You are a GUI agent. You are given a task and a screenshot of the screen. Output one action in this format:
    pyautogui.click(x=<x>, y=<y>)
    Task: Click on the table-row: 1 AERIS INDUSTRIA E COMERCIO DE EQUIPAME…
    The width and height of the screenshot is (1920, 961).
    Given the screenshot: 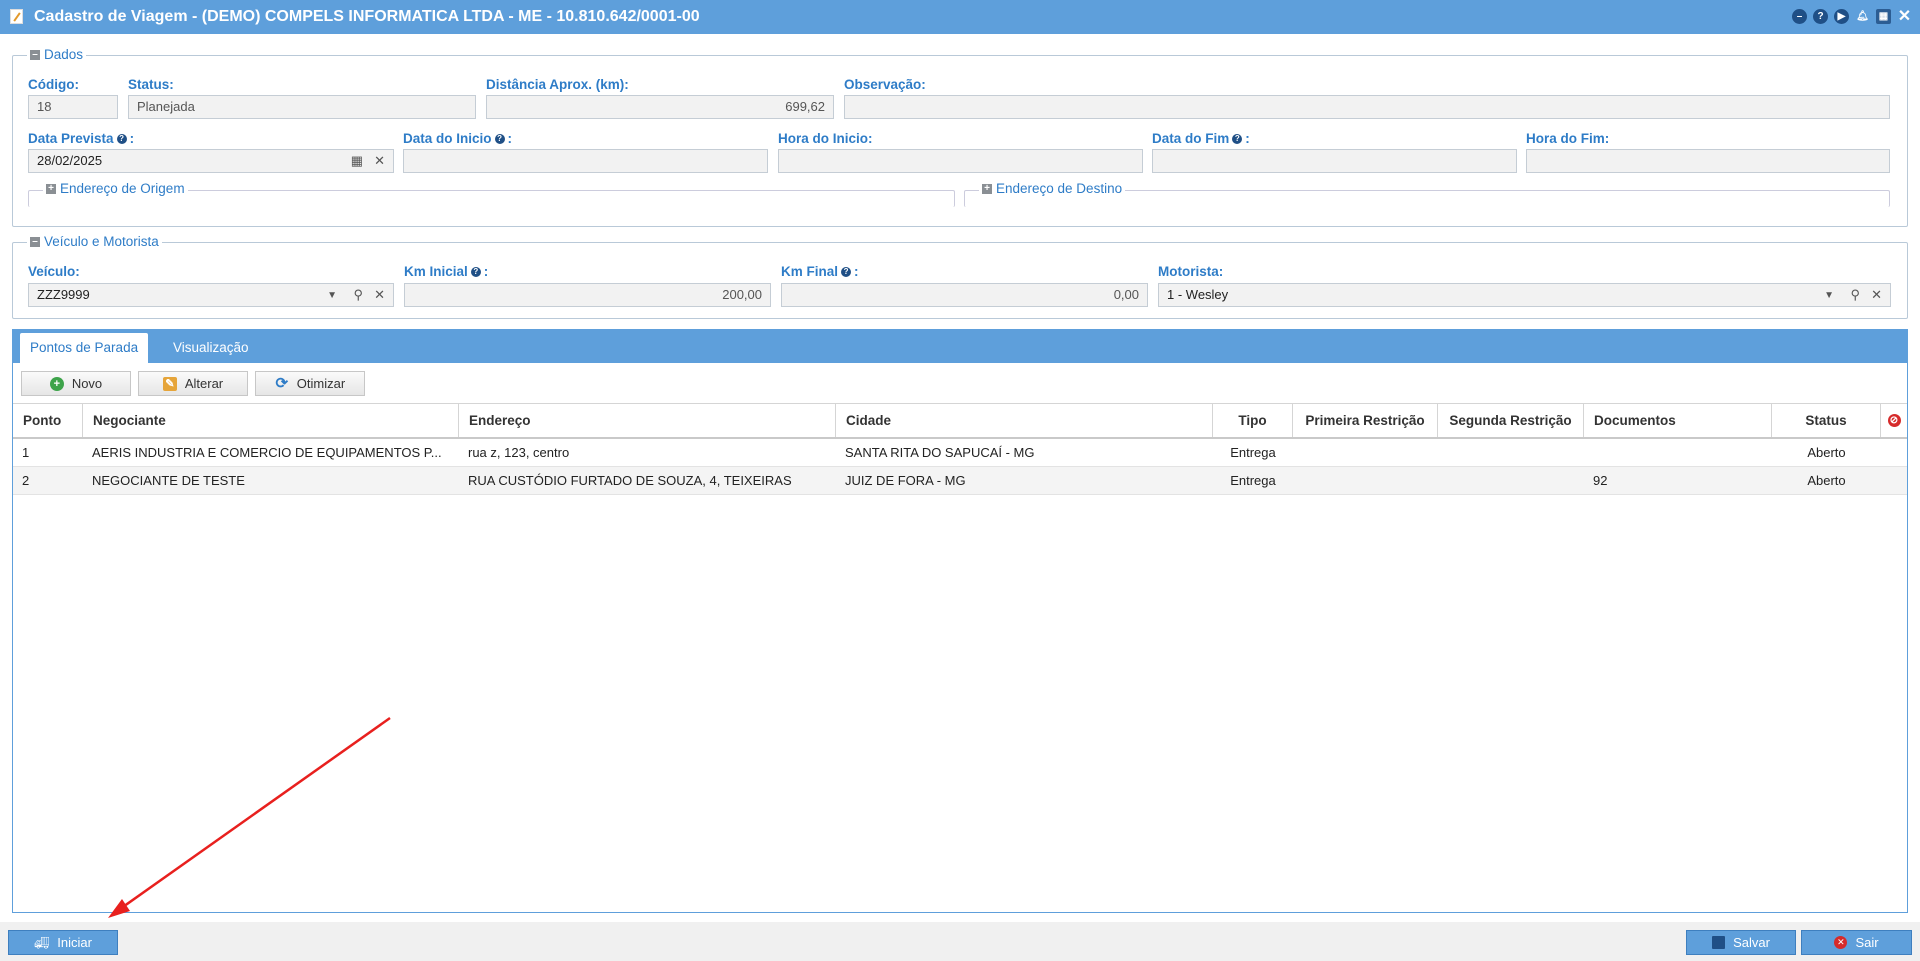 What is the action you would take?
    pyautogui.click(x=960, y=453)
    